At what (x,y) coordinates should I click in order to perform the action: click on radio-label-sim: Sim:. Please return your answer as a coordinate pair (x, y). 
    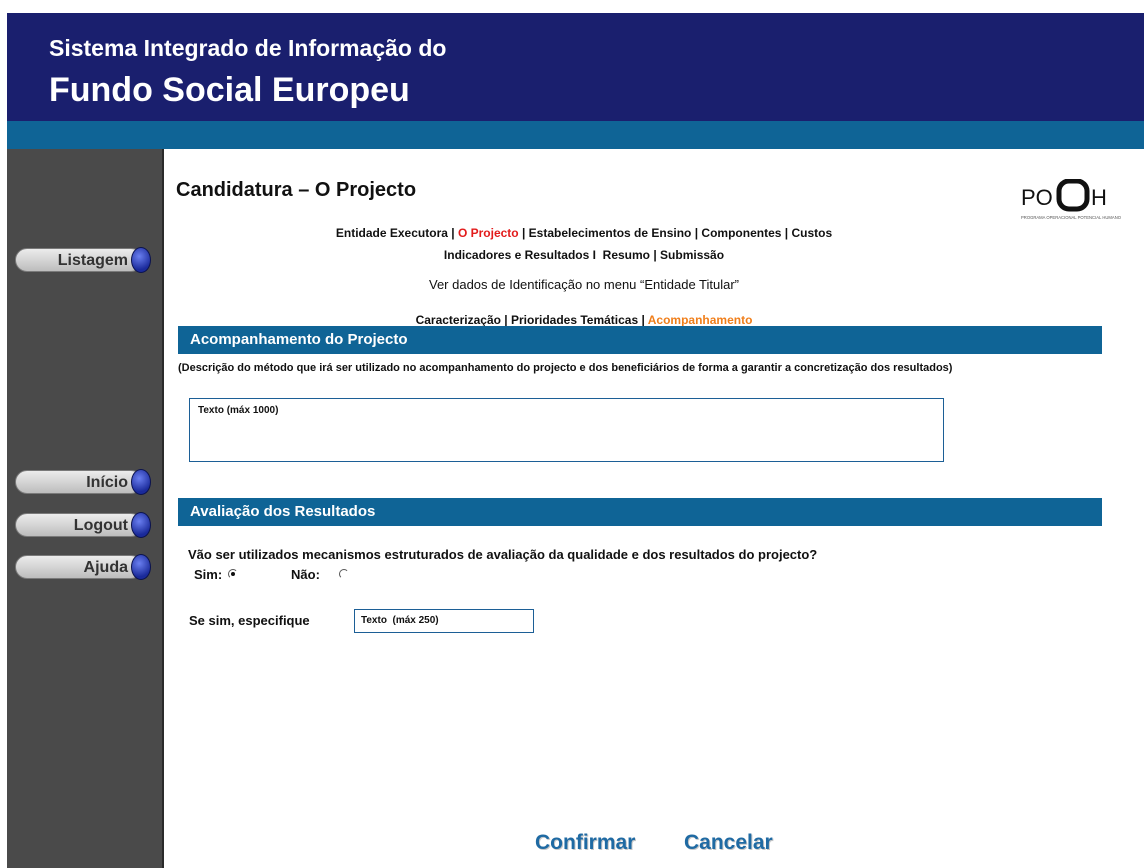
    Looking at the image, I should click on (208, 574).